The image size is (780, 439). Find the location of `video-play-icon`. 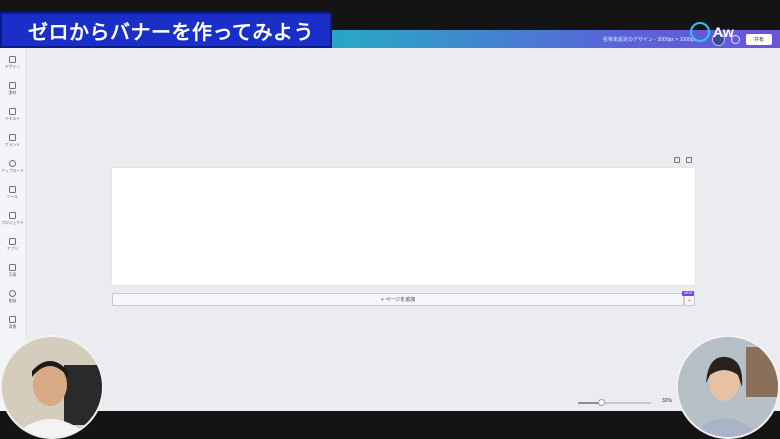

video-play-icon is located at coordinates (12, 293).